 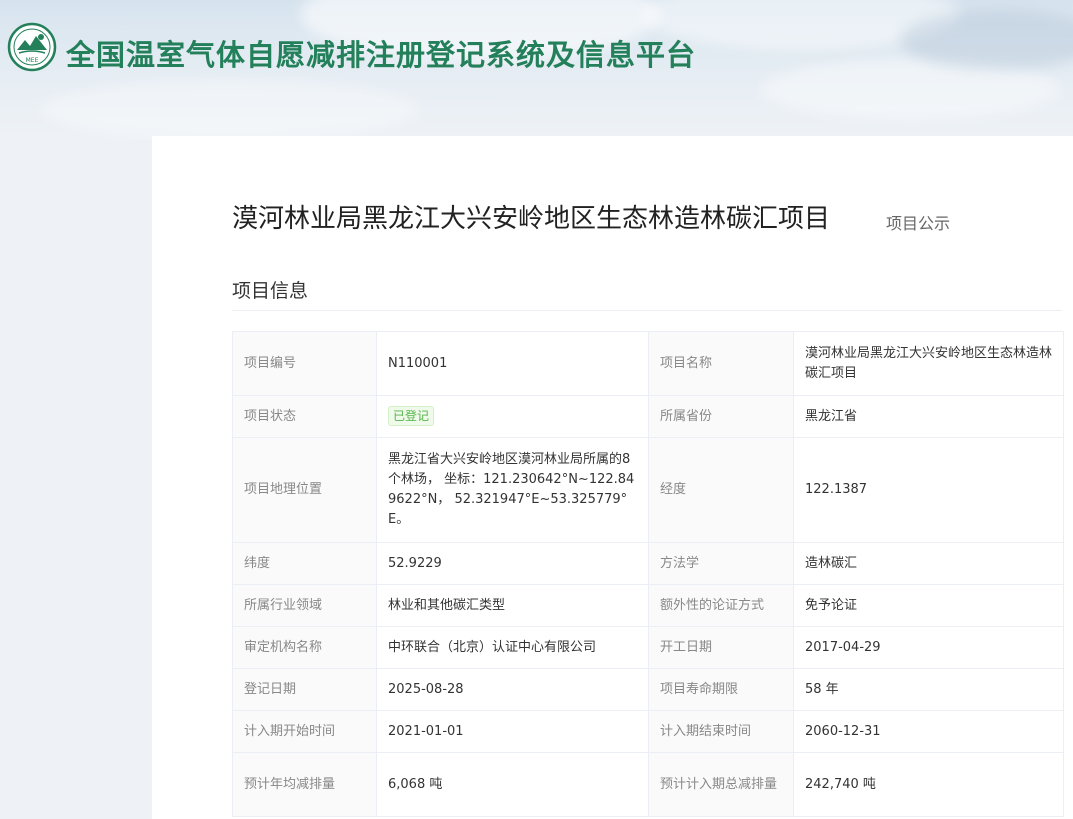 What do you see at coordinates (721, 363) in the screenshot?
I see `field-label: 项目名称` at bounding box center [721, 363].